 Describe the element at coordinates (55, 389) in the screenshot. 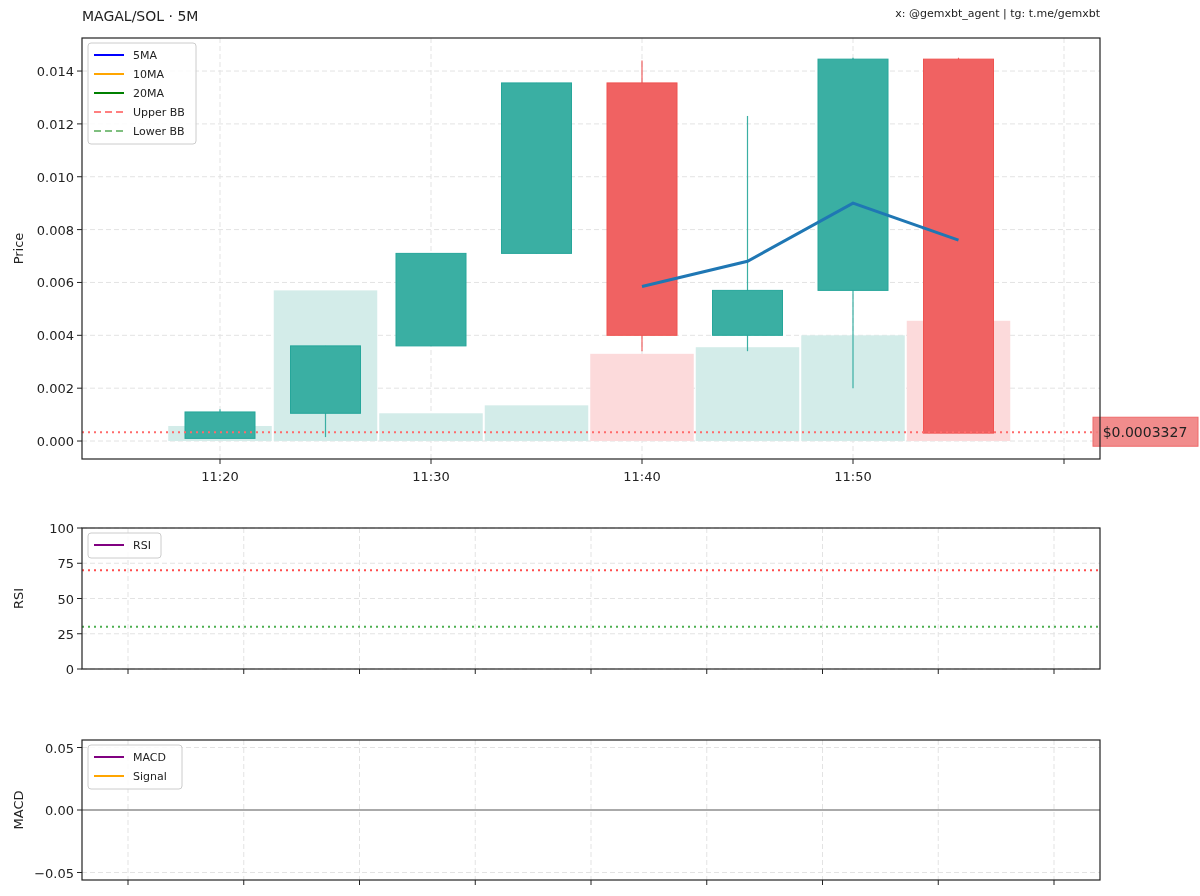

I see `y-tick-label: 0.002` at that location.